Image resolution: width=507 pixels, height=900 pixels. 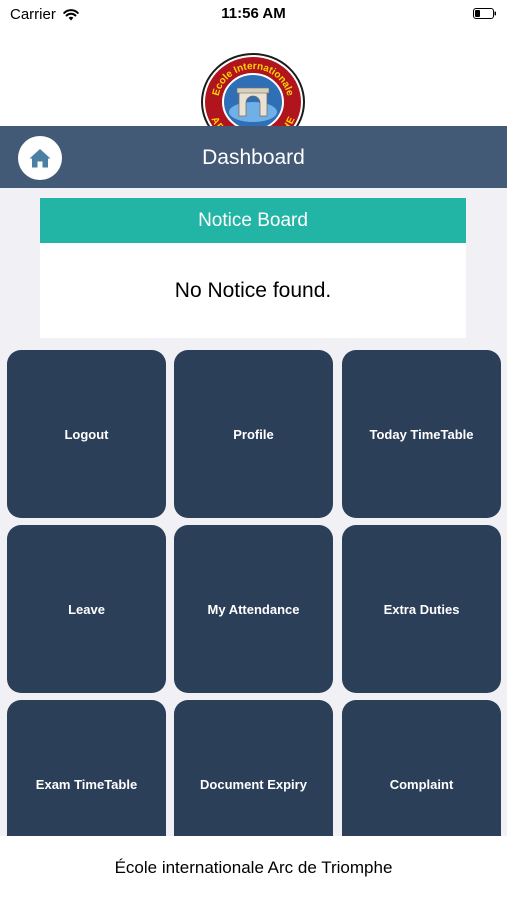 I want to click on document-expiry-tile: Document Expiry, so click(x=253, y=768).